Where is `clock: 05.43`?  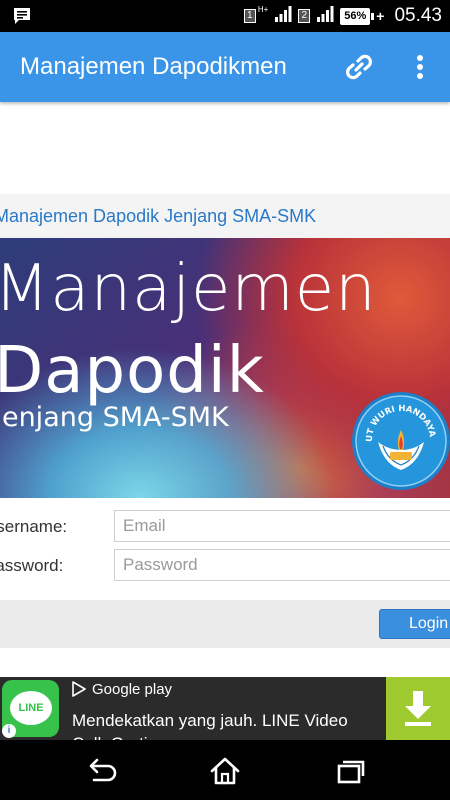
clock: 05.43 is located at coordinates (418, 15).